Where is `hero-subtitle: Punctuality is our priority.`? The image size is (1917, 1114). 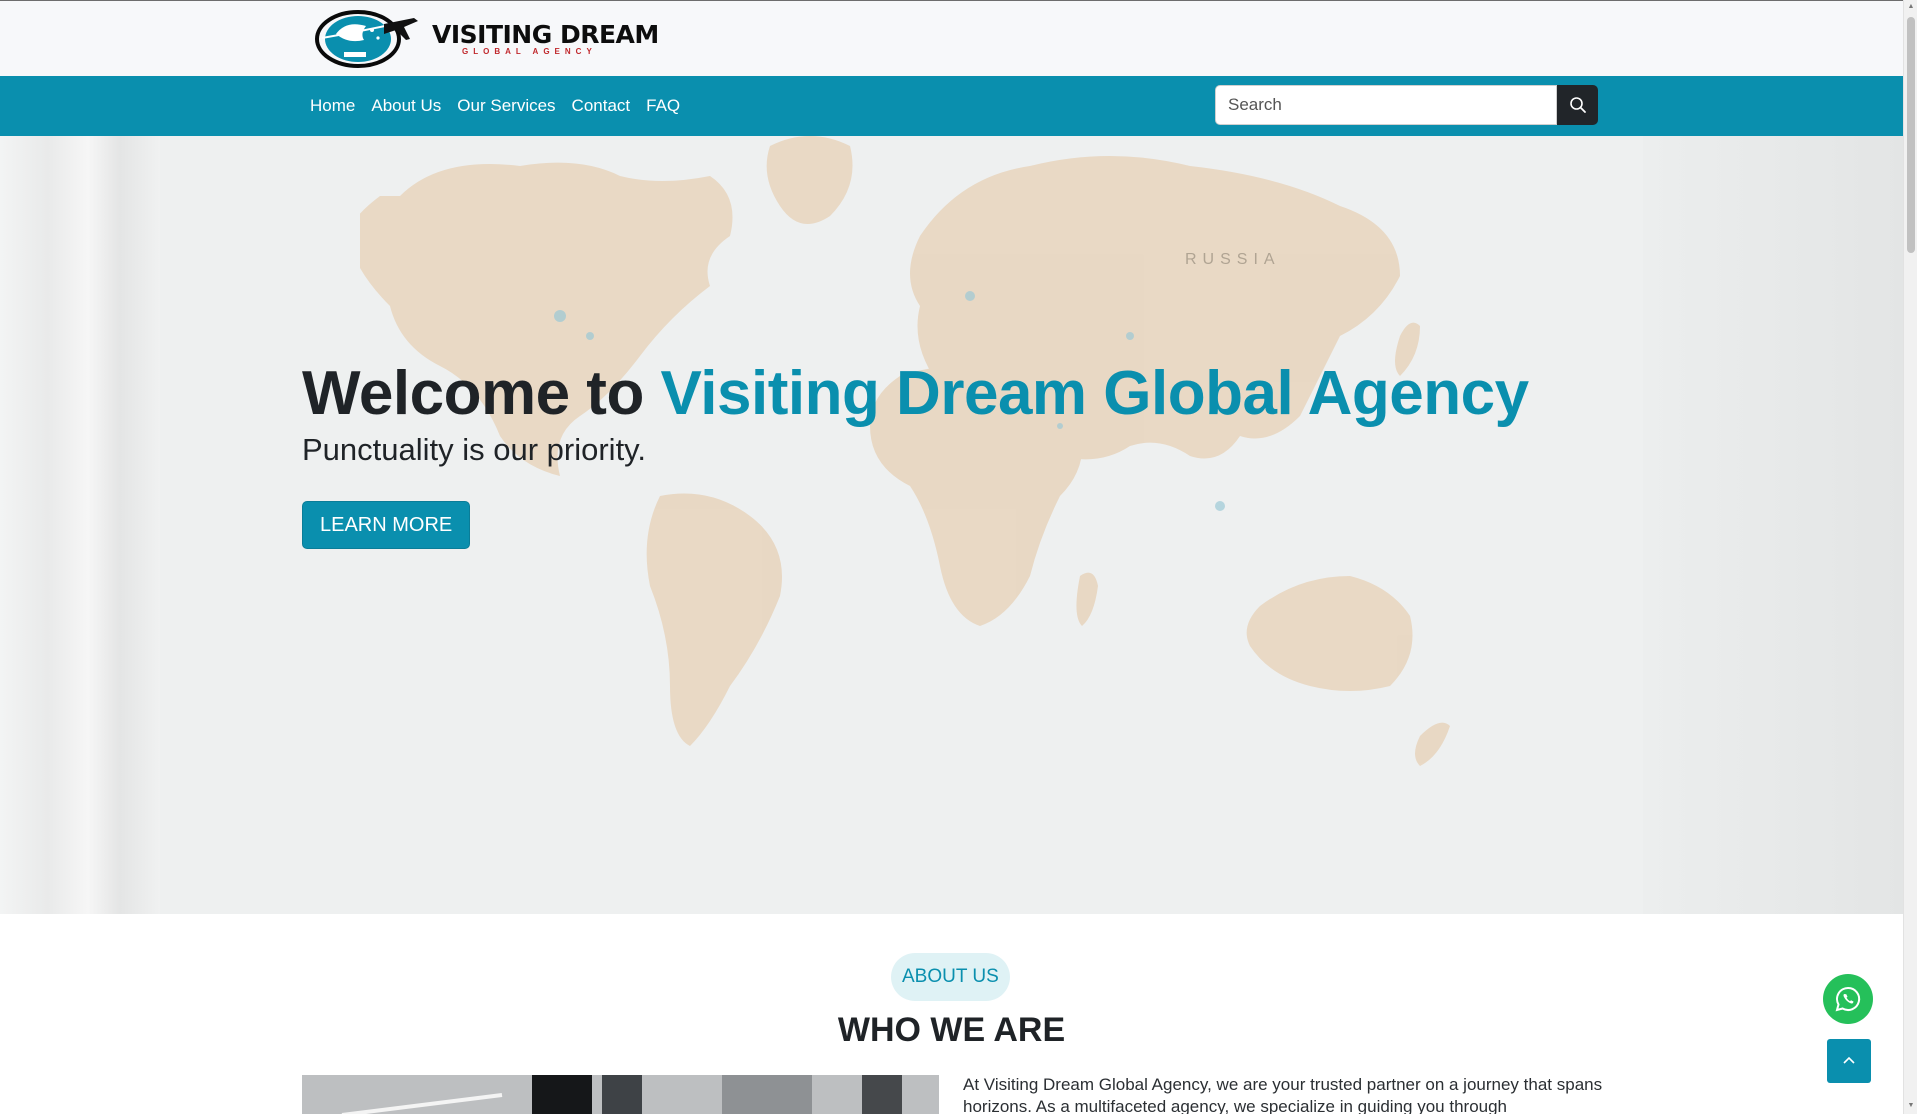 hero-subtitle: Punctuality is our priority. is located at coordinates (474, 449).